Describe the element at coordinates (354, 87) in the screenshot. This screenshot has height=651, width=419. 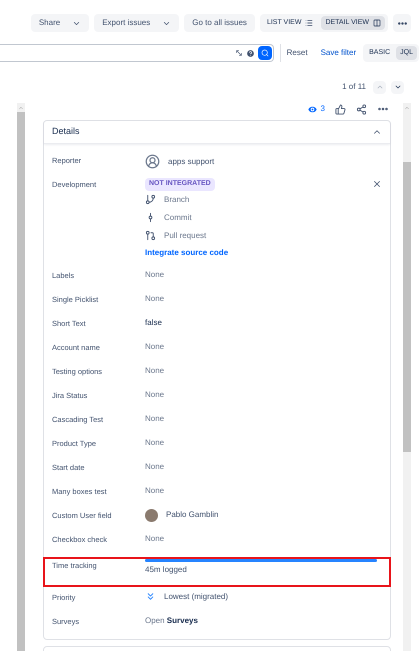
I see `pagination-count: 1 of 11` at that location.